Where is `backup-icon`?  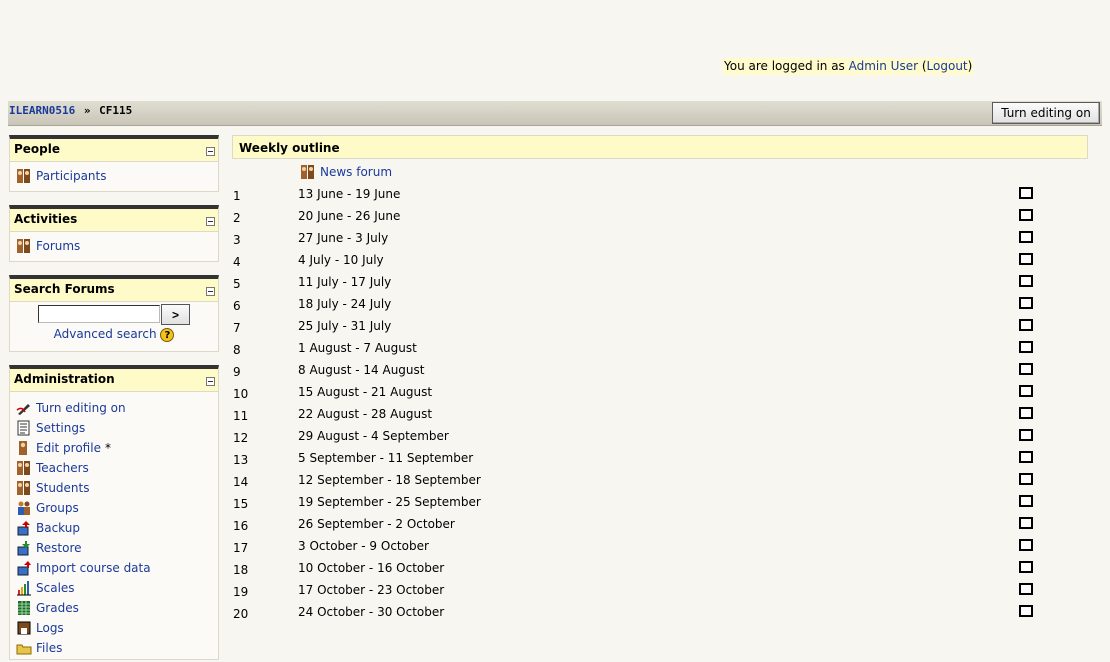
backup-icon is located at coordinates (24, 528).